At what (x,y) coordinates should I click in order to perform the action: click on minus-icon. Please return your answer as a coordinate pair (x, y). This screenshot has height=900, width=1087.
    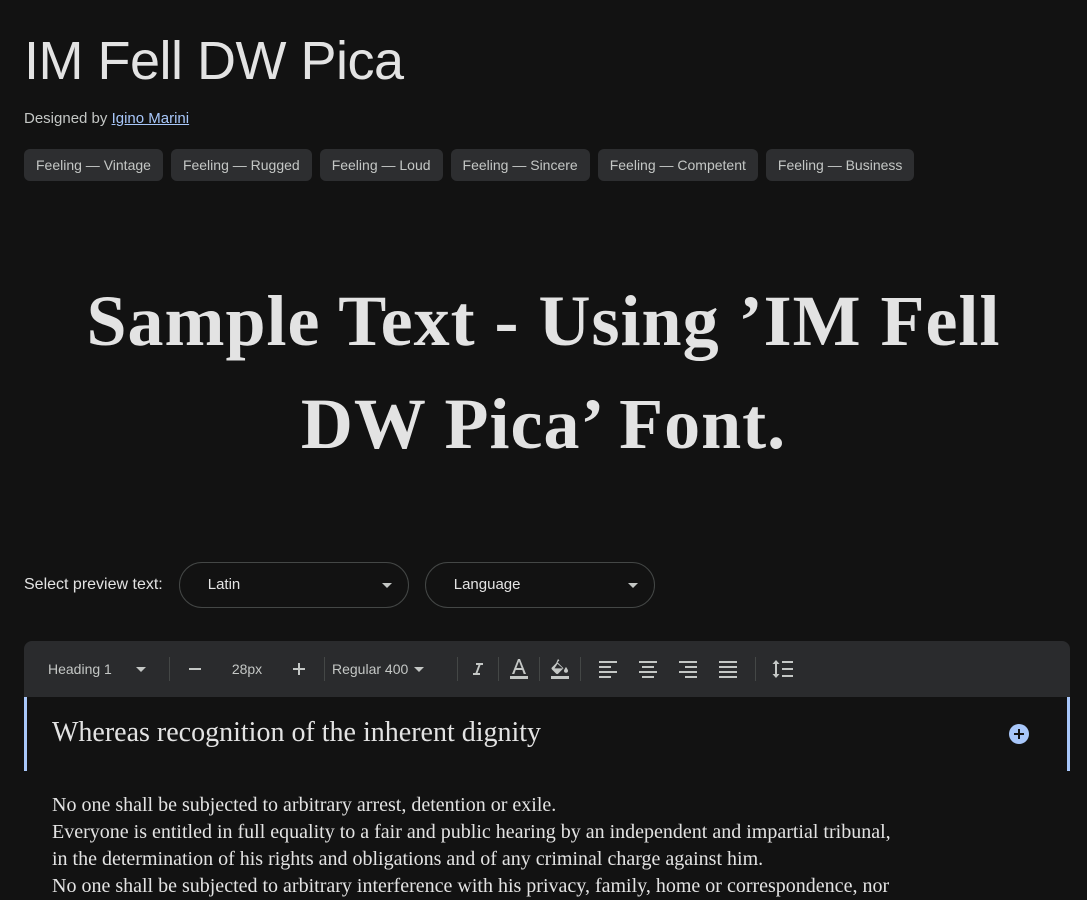
    Looking at the image, I should click on (195, 669).